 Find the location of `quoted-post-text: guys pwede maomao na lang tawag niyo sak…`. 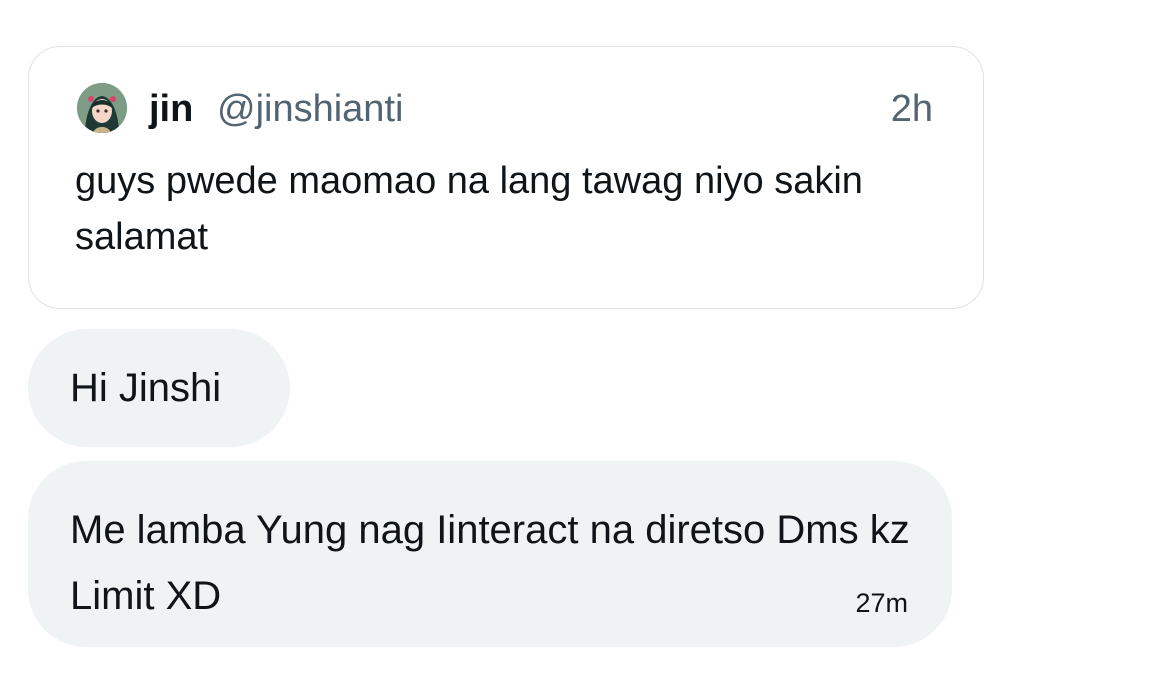

quoted-post-text: guys pwede maomao na lang tawag niyo sak… is located at coordinates (469, 209).